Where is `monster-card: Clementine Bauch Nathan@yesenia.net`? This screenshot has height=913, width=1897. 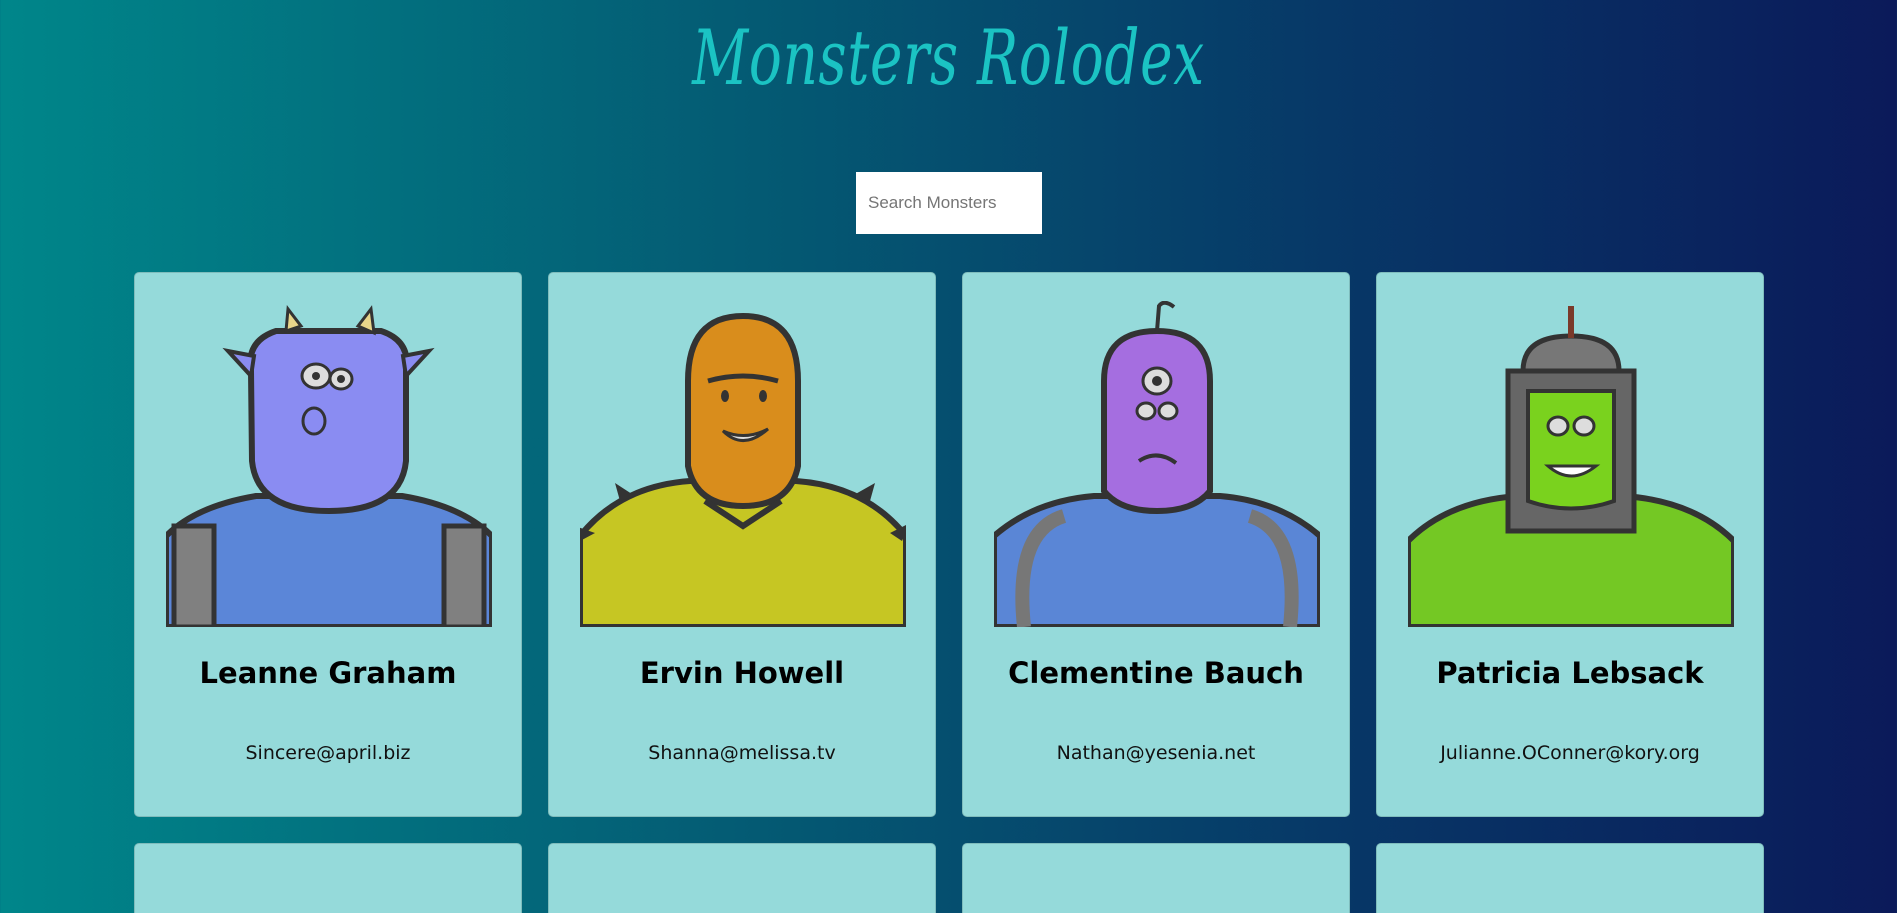 monster-card: Clementine Bauch Nathan@yesenia.net is located at coordinates (1156, 544).